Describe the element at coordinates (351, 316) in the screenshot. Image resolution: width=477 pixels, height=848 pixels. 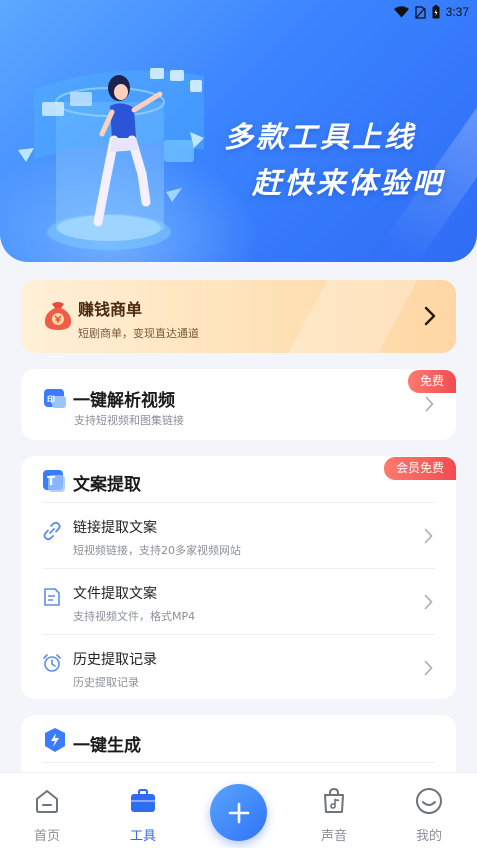
I see `card-decor-stripe` at that location.